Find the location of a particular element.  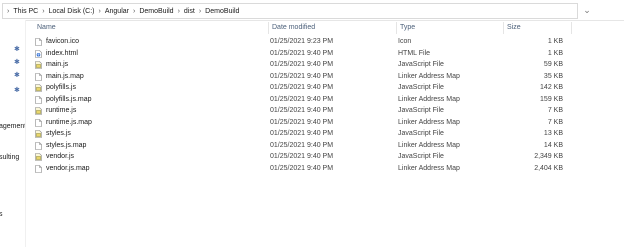

sidebar-item-consulting: sulting is located at coordinates (9, 157).